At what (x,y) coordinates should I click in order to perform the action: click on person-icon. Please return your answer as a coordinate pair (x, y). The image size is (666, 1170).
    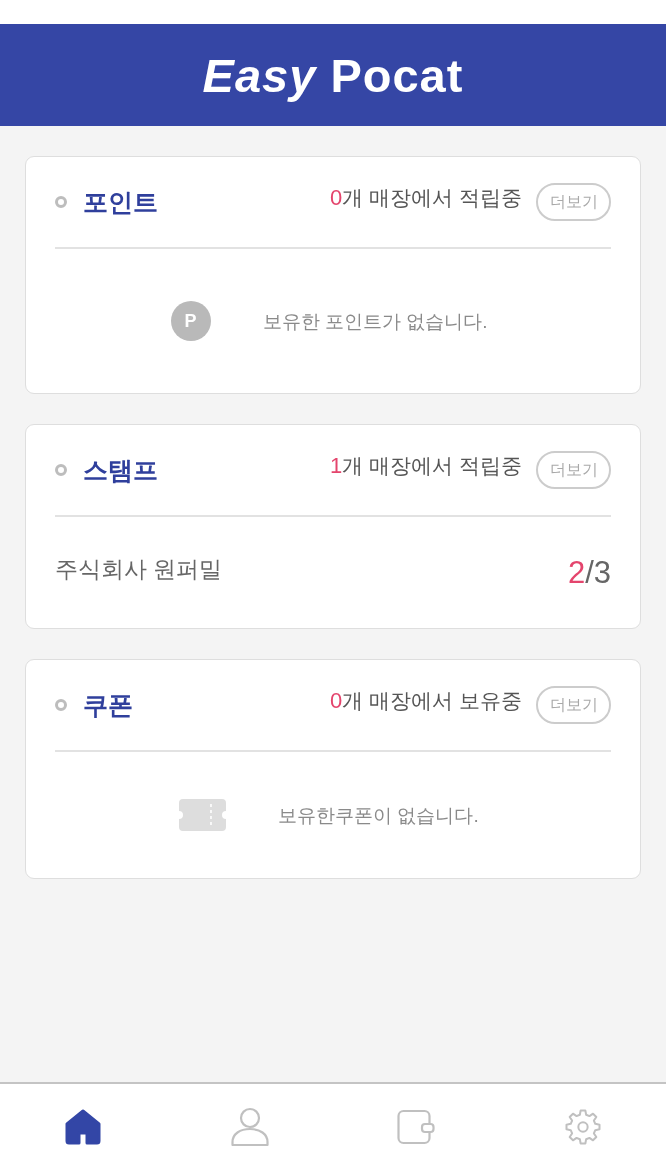
    Looking at the image, I should click on (249, 1127).